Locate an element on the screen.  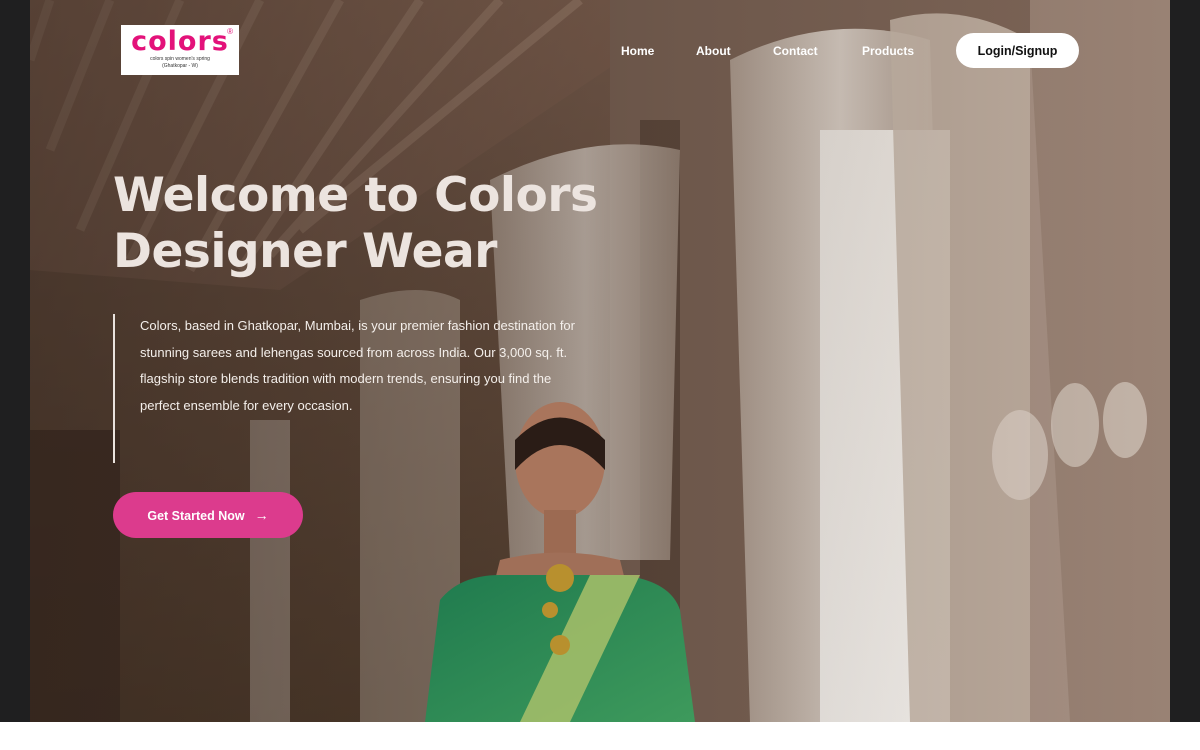
right-frame-bar is located at coordinates (1185, 361).